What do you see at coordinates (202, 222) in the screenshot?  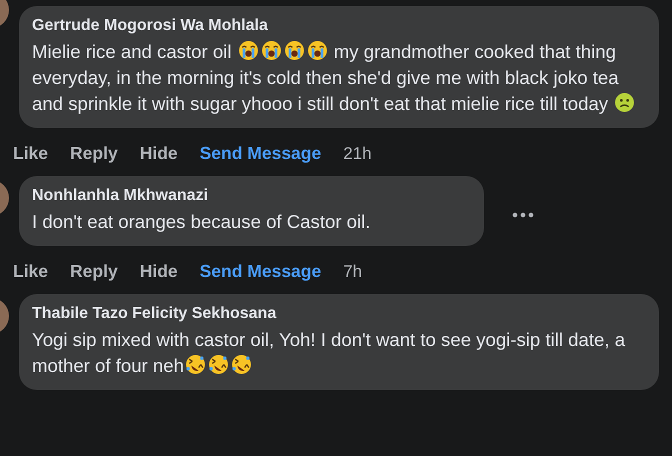 I see `comment-text: I don't eat oranges because of Castor oil.` at bounding box center [202, 222].